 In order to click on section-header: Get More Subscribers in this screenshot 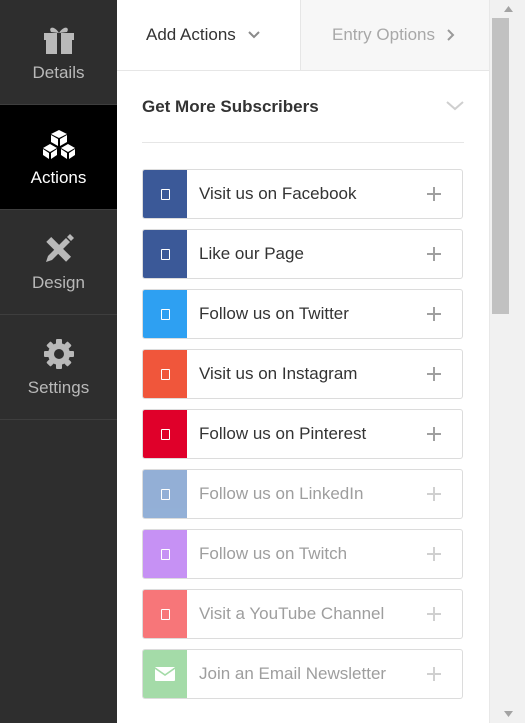, I will do `click(303, 107)`.